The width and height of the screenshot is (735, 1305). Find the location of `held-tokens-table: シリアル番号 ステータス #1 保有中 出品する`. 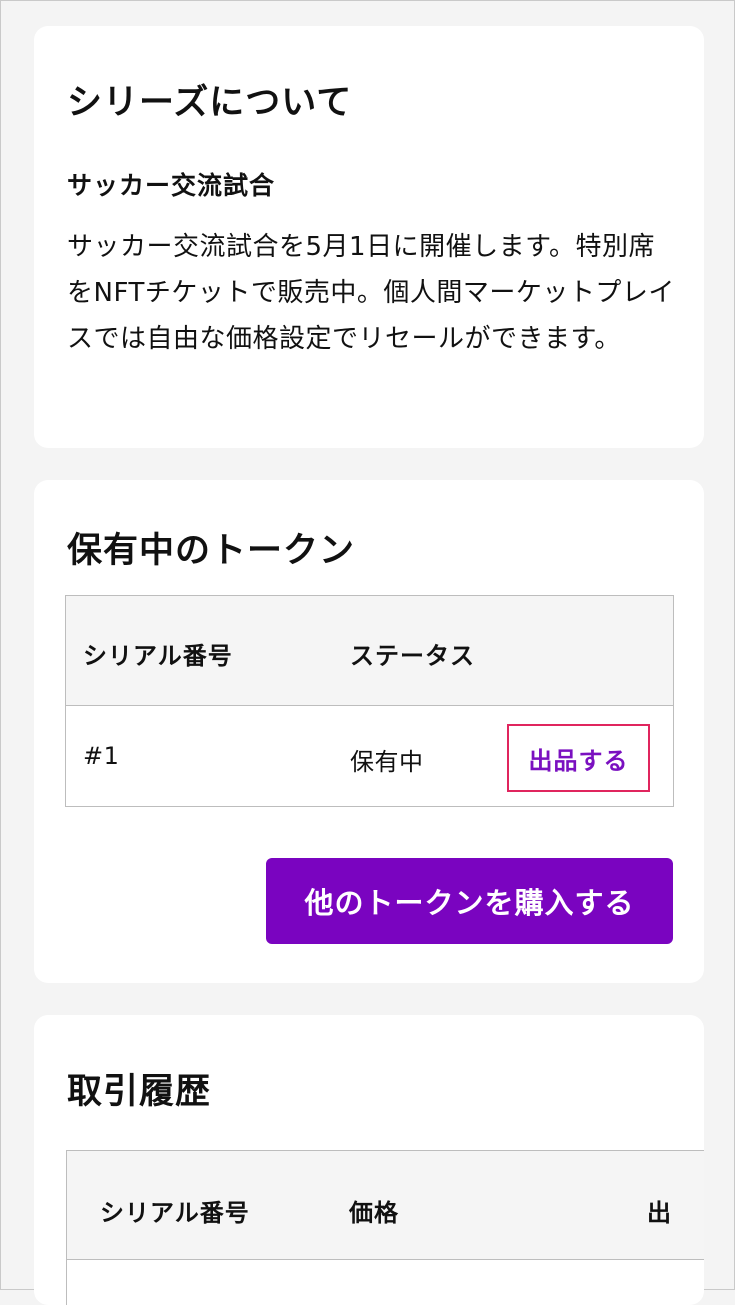

held-tokens-table: シリアル番号 ステータス #1 保有中 出品する is located at coordinates (369, 701).